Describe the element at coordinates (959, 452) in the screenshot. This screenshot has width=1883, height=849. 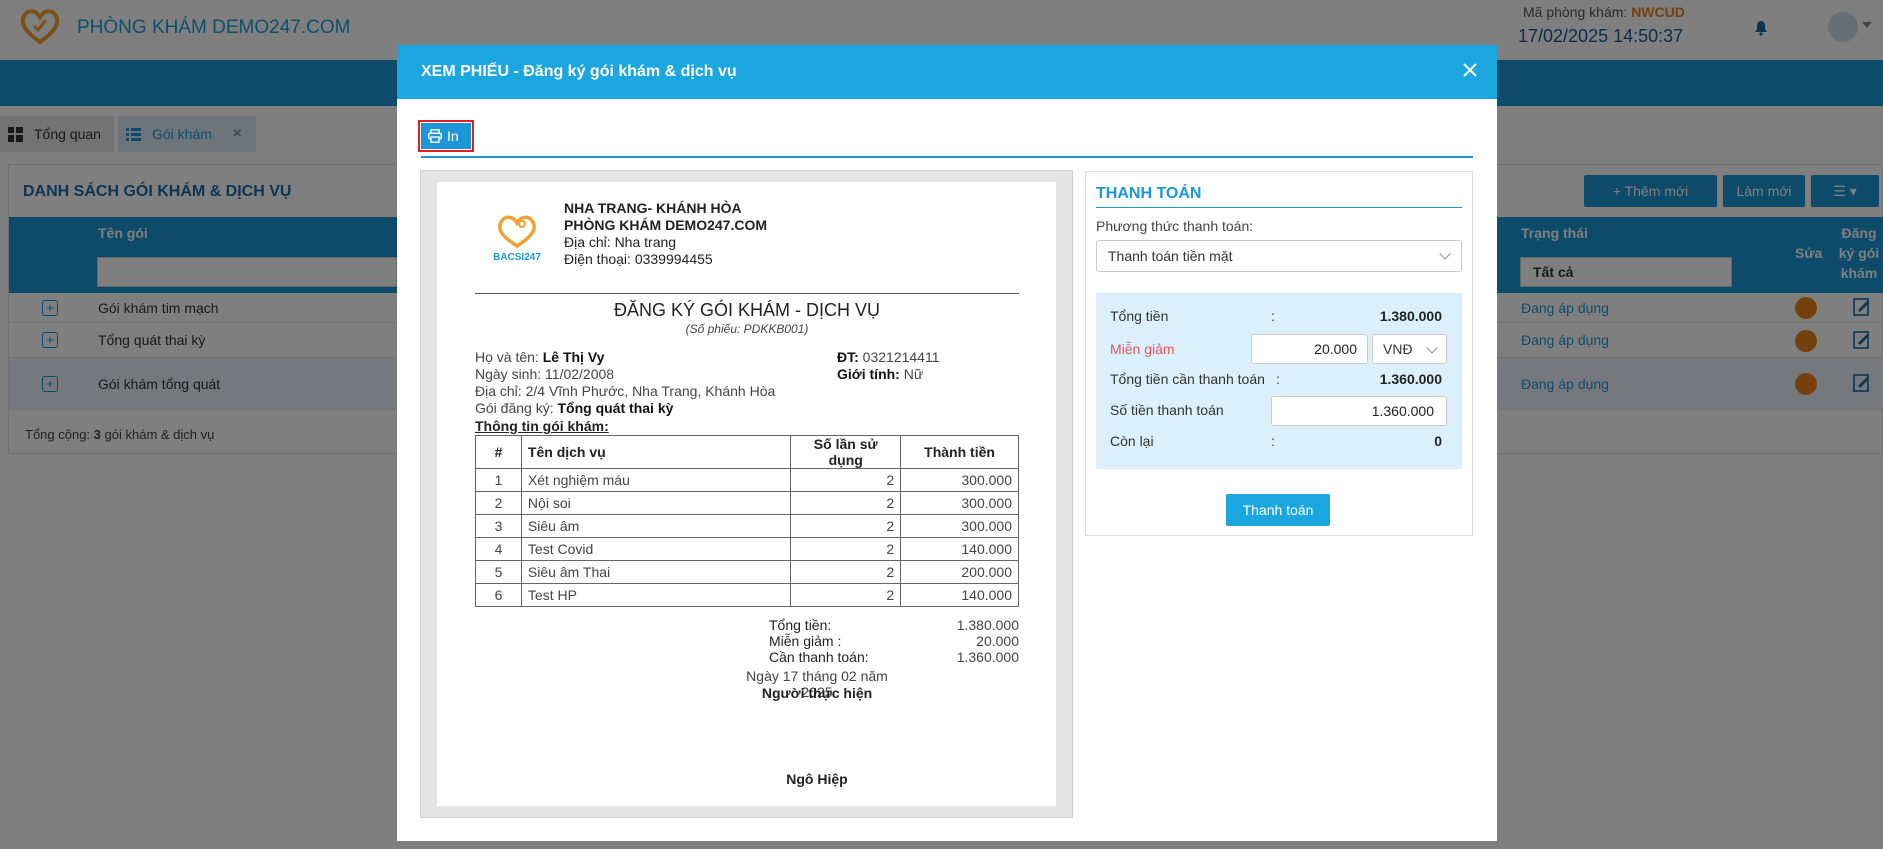
I see `col-amount: Thành tiền` at that location.